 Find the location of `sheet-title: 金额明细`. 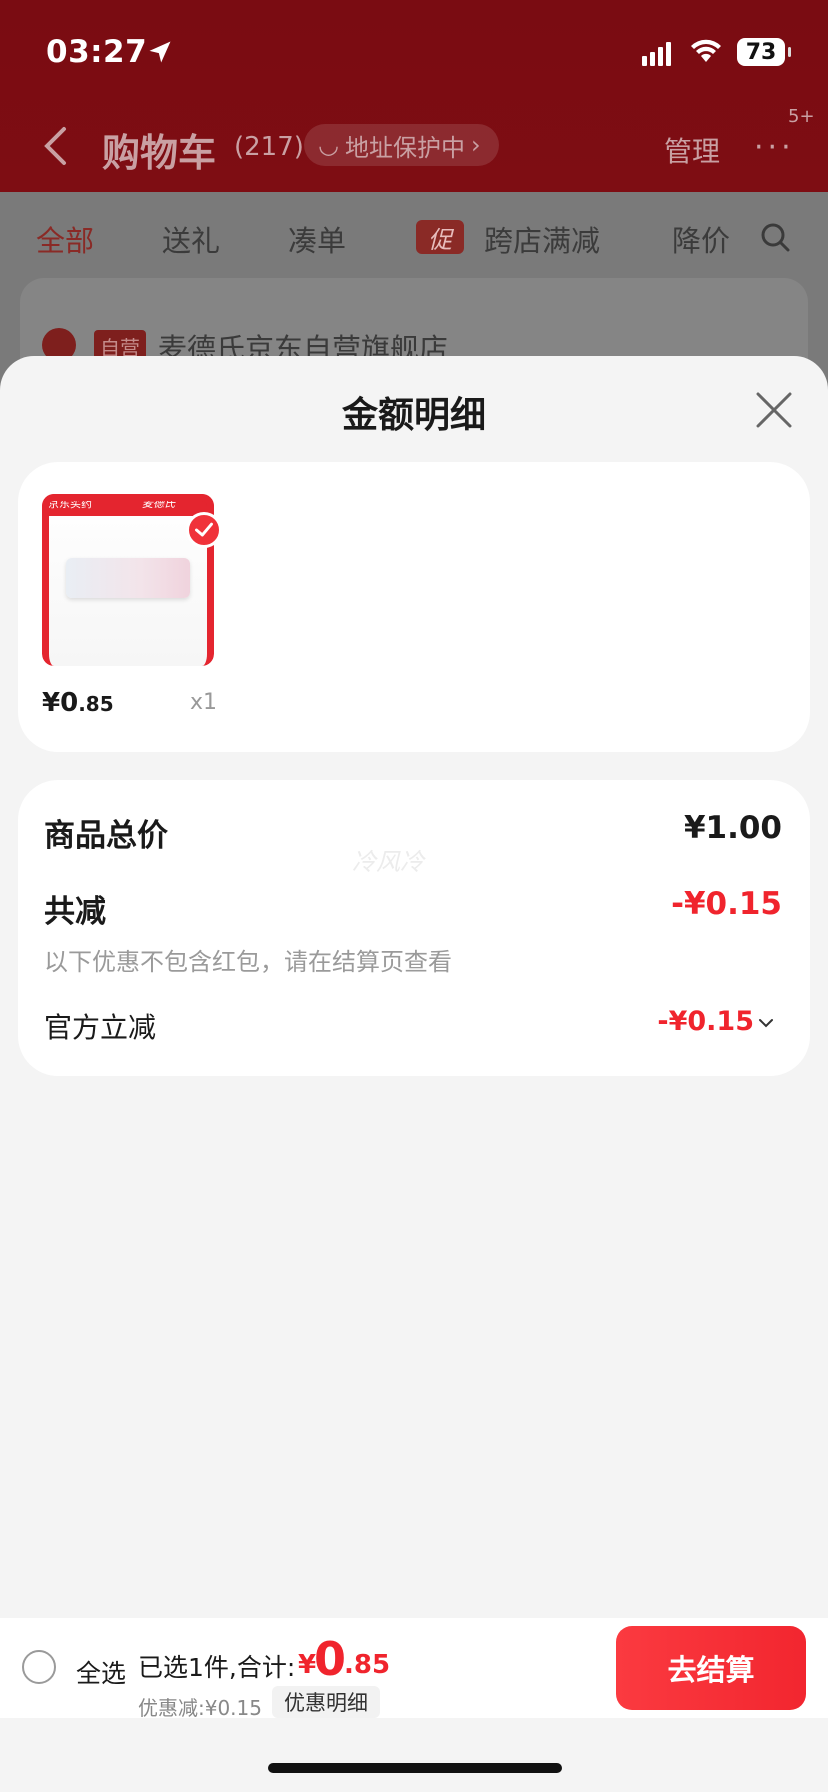

sheet-title: 金额明细 is located at coordinates (413, 415).